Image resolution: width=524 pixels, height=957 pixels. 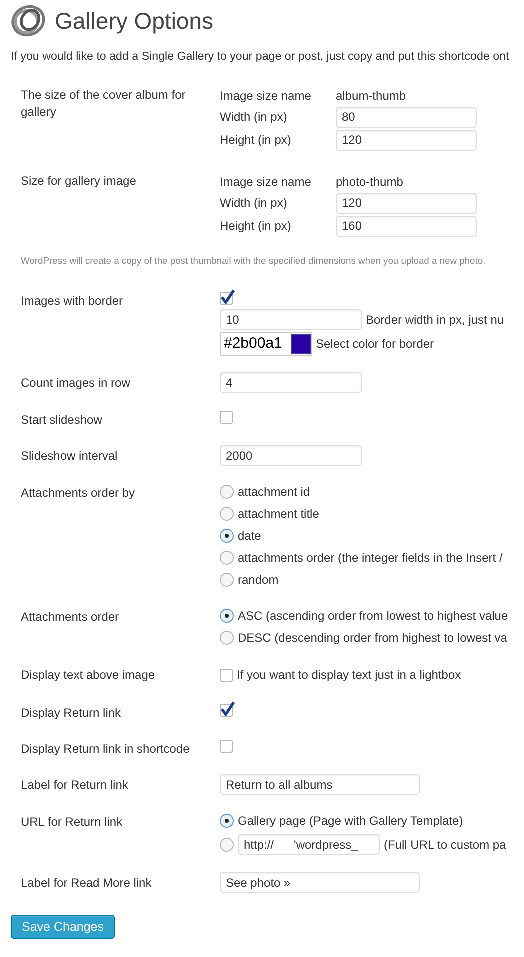 I want to click on height-field: 120, so click(x=406, y=140).